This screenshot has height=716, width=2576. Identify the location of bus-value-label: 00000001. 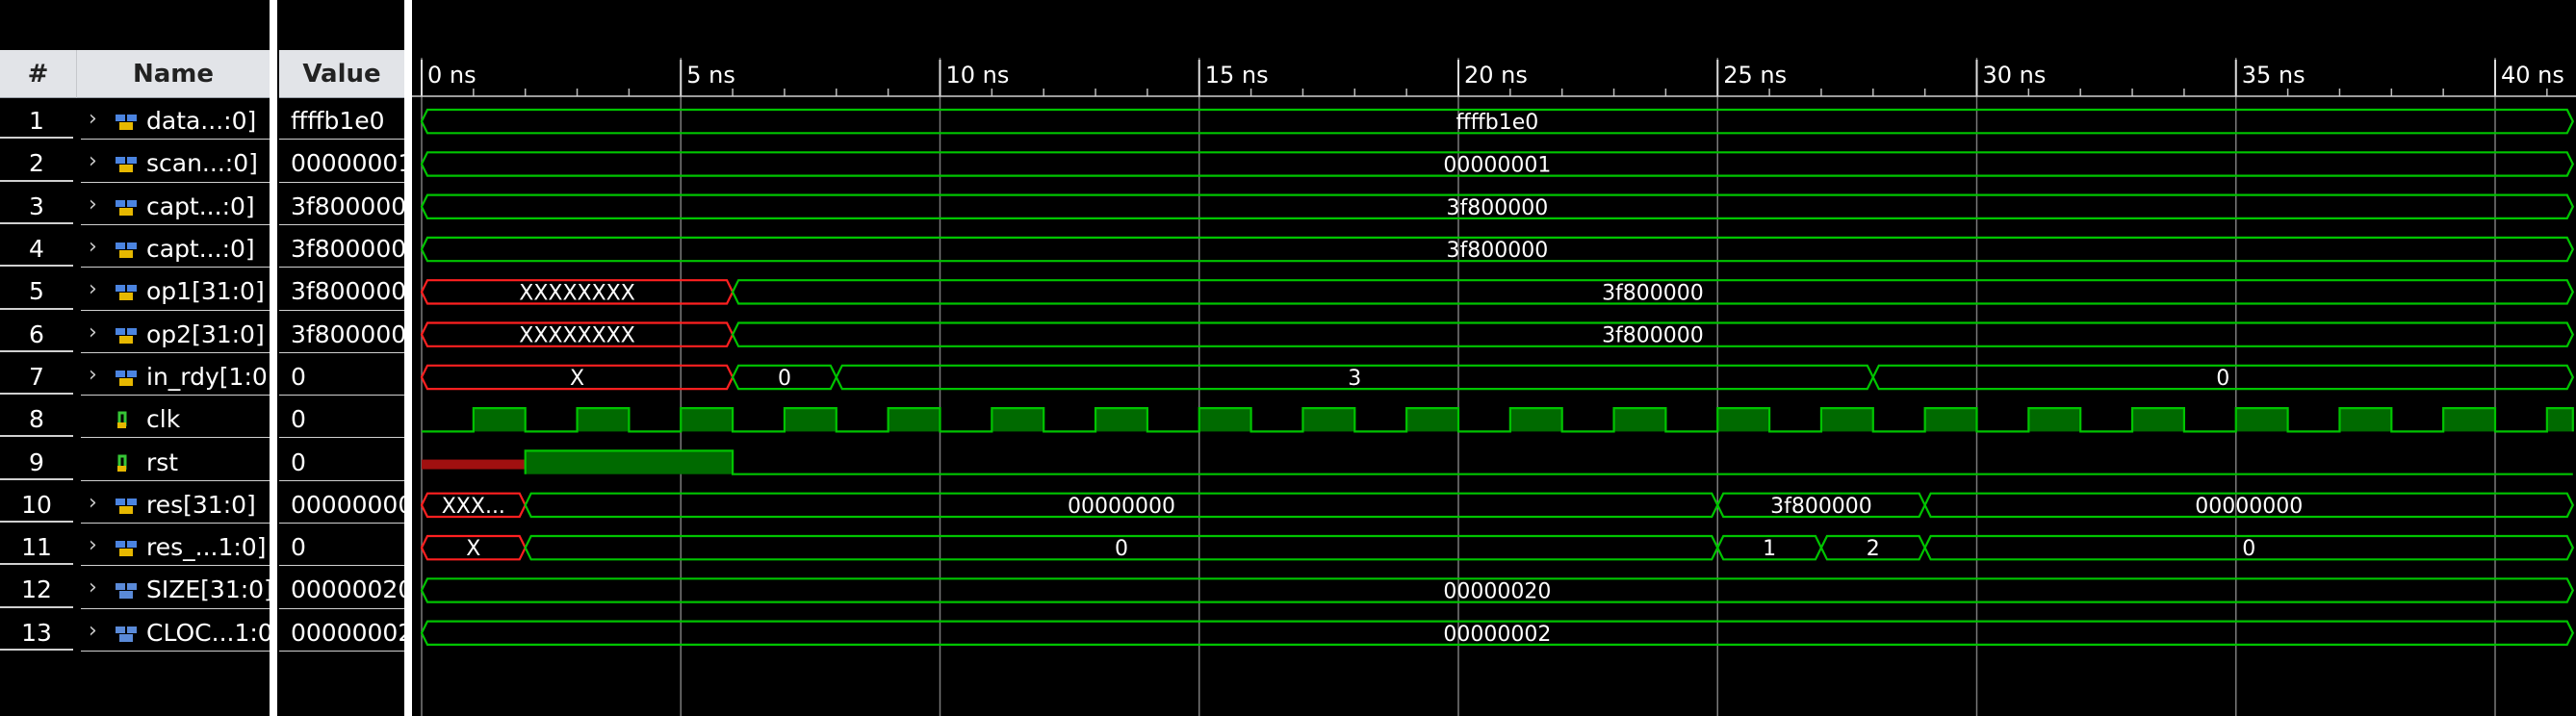
(1497, 165).